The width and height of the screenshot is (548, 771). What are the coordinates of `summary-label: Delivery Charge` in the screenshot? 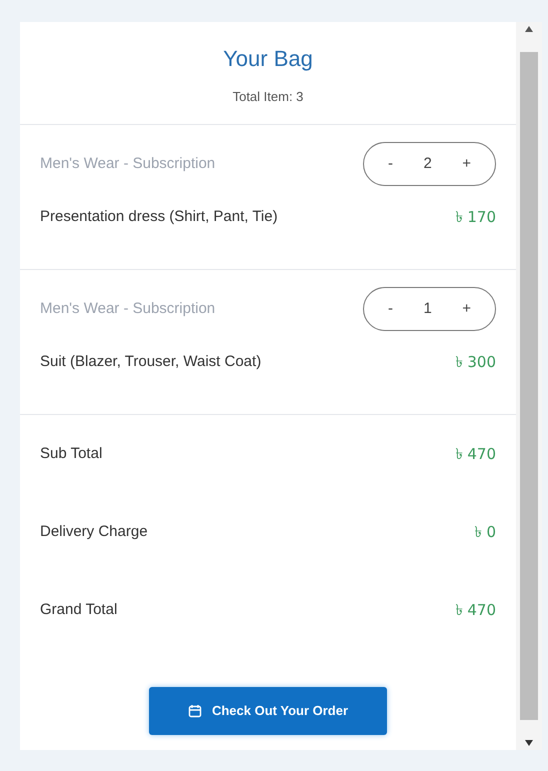 It's located at (94, 532).